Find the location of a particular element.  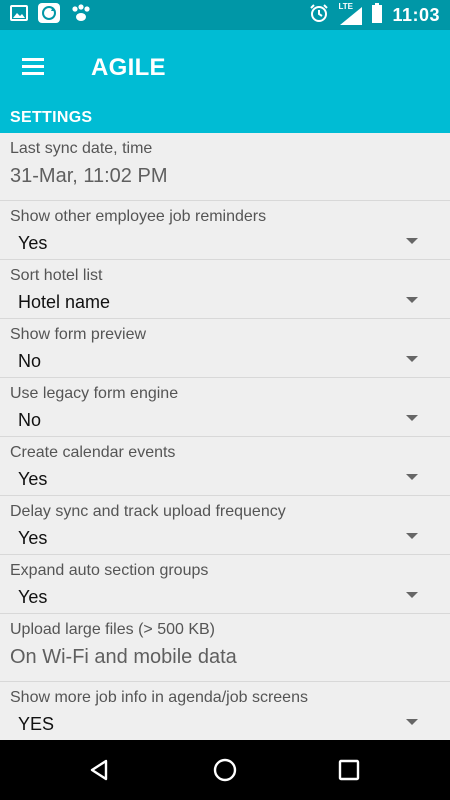

delay-sync-dropdown: Yes is located at coordinates (32, 538).